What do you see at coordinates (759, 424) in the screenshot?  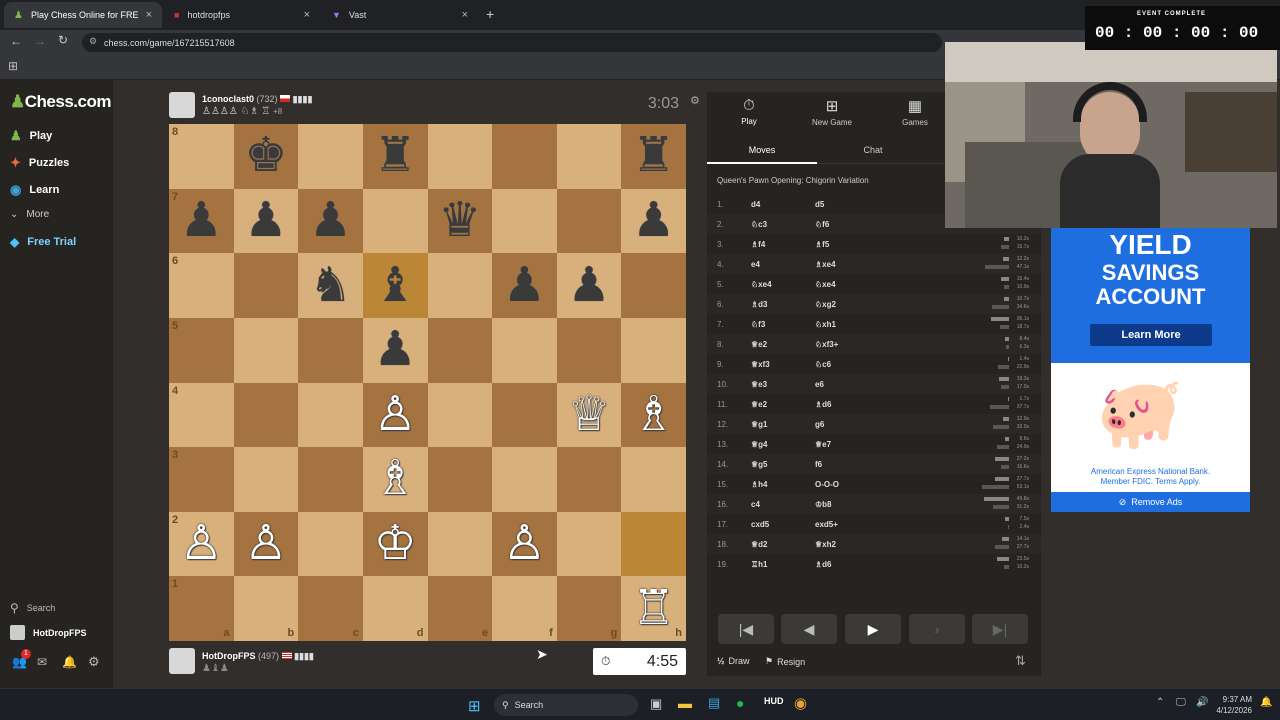 I see `white-move: ♕g1` at bounding box center [759, 424].